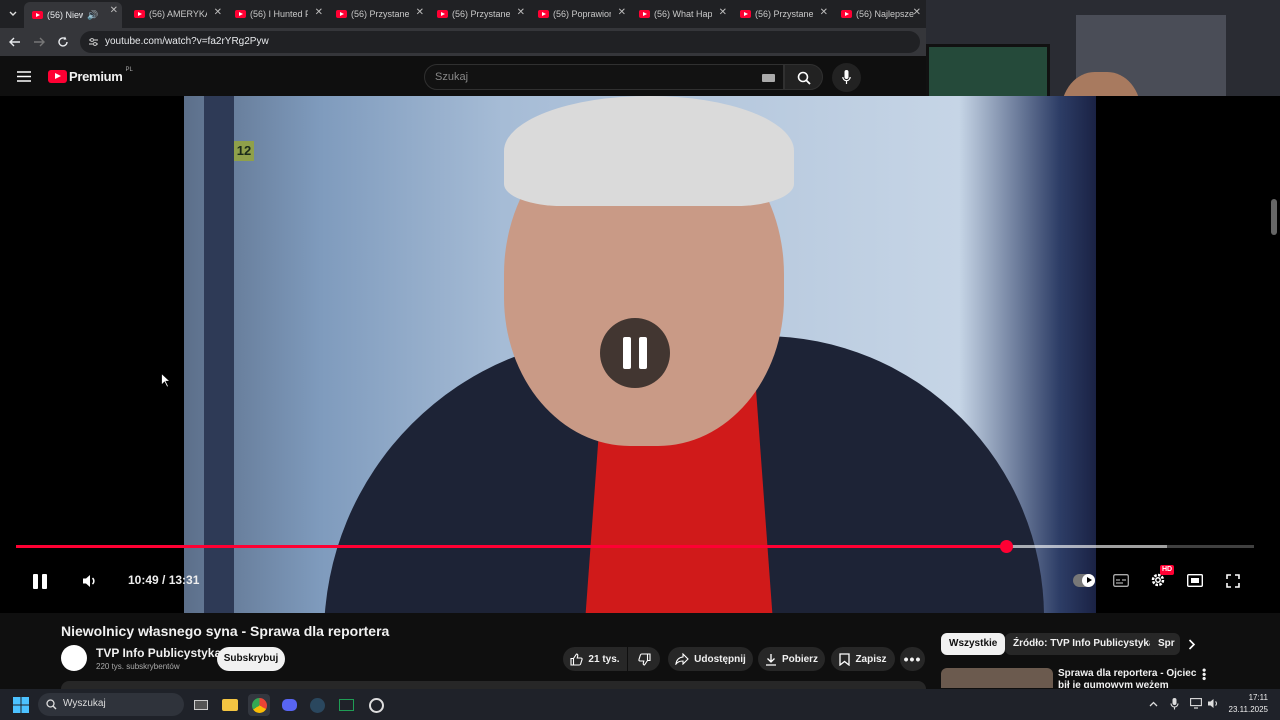 This screenshot has width=1280, height=720. I want to click on windows-start-icon, so click(21, 705).